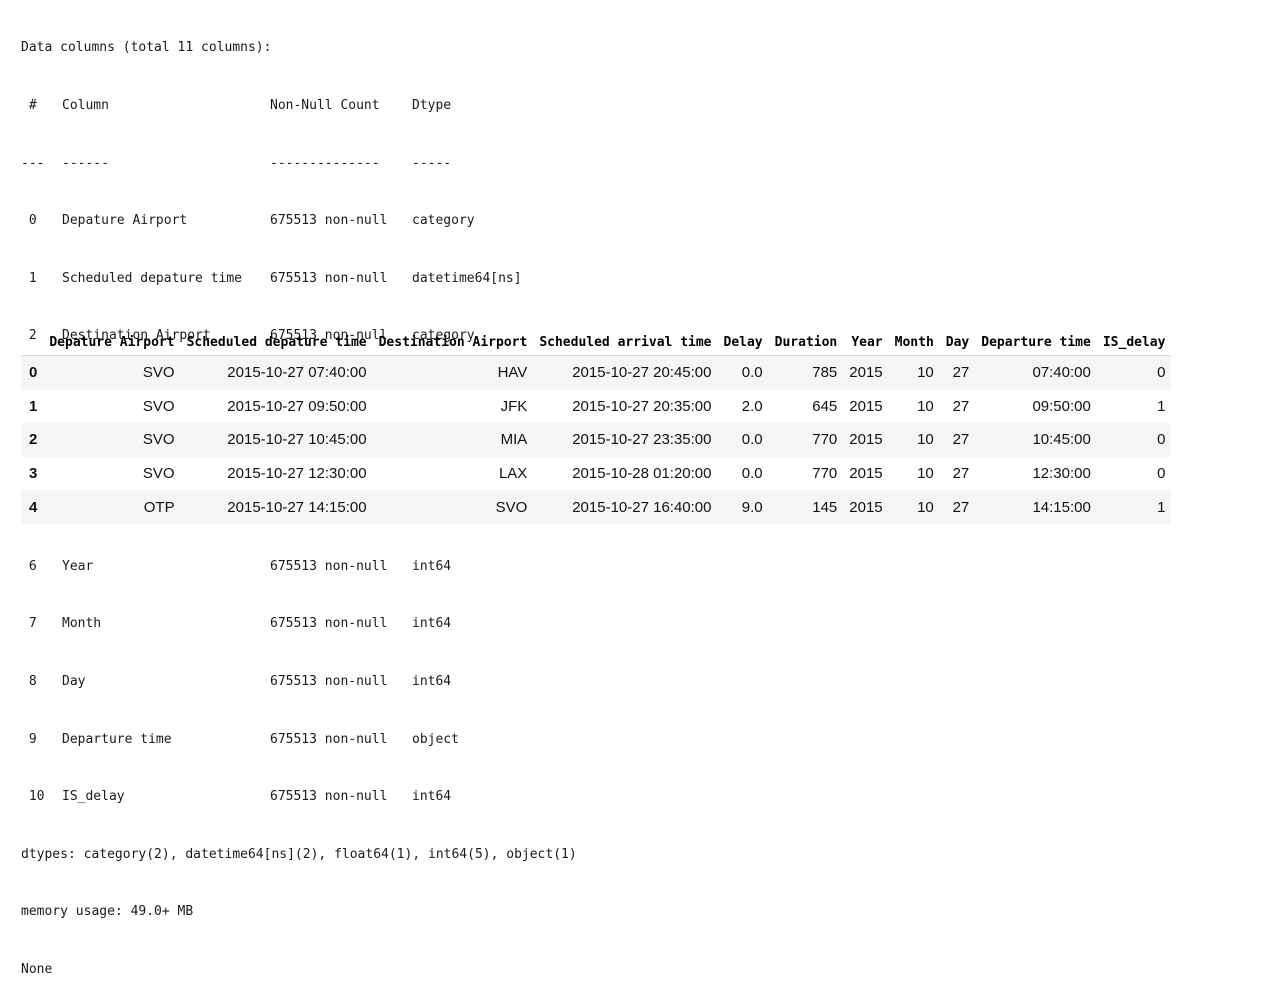  Describe the element at coordinates (29, 278) in the screenshot. I see `info-row-num: 1` at that location.